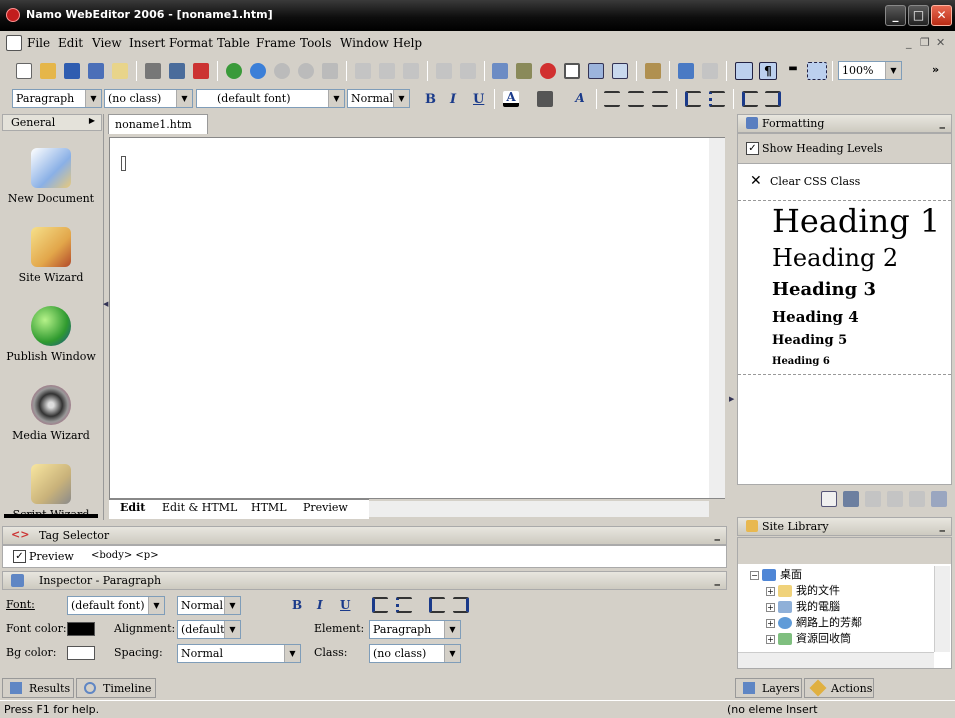 Image resolution: width=955 pixels, height=718 pixels. Describe the element at coordinates (13, 15) in the screenshot. I see `app-icon` at that location.